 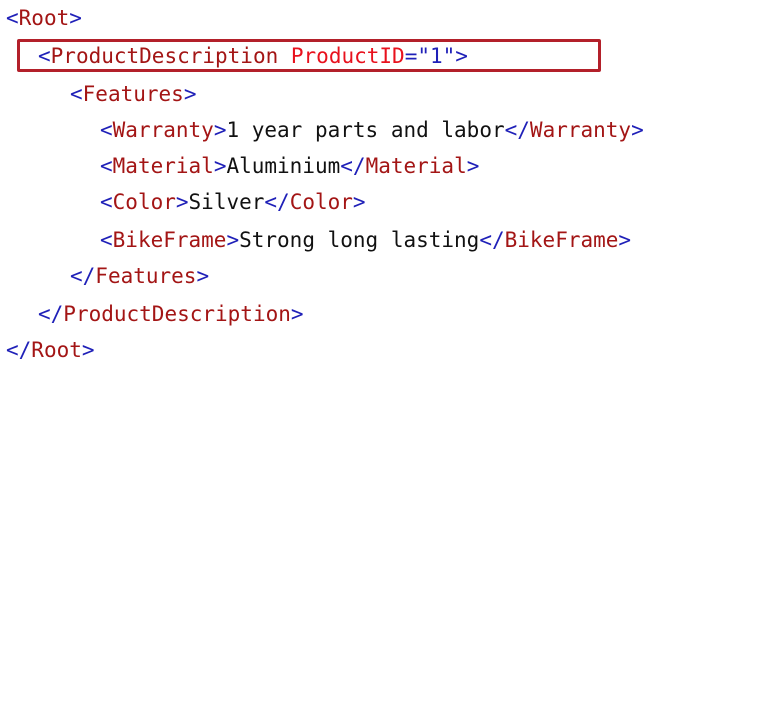 I want to click on material-line: <Material>Aluminium</Material>, so click(x=289, y=166).